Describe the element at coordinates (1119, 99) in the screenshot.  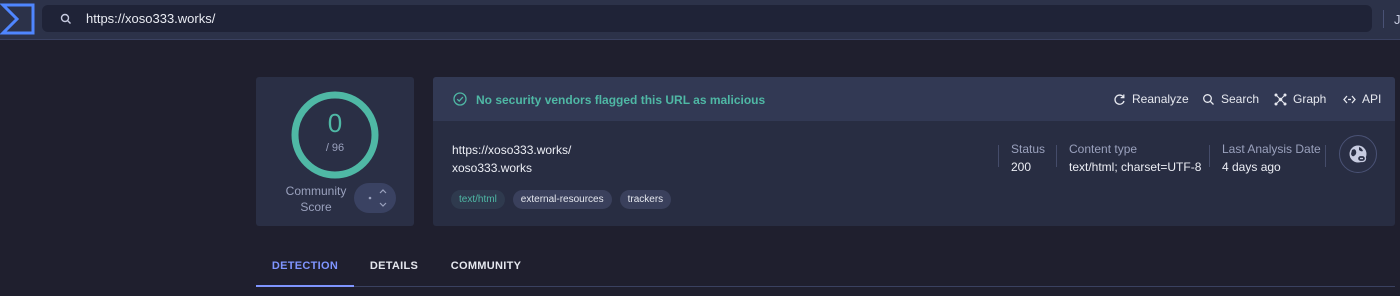
I see `refresh-icon` at that location.